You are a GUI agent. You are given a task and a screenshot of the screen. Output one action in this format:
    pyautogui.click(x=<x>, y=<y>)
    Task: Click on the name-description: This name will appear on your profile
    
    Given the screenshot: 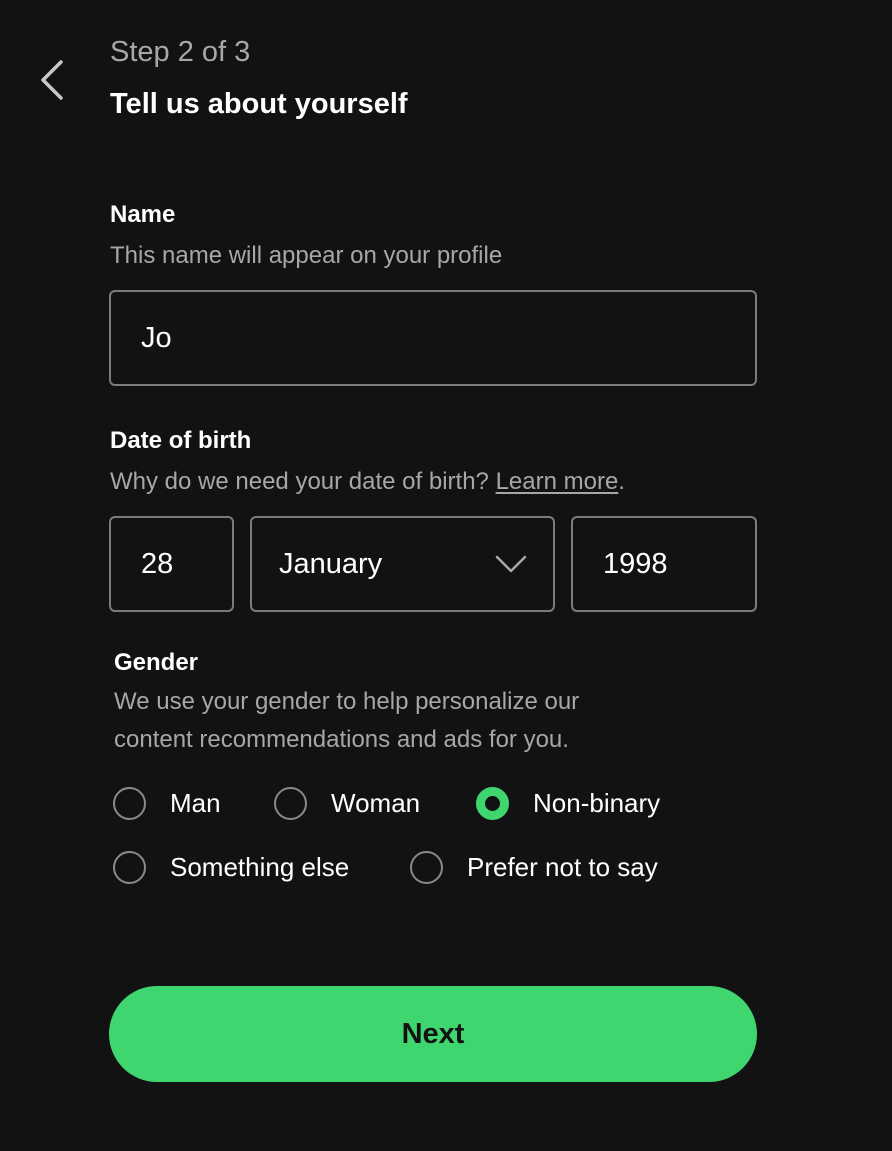 What is the action you would take?
    pyautogui.click(x=306, y=255)
    